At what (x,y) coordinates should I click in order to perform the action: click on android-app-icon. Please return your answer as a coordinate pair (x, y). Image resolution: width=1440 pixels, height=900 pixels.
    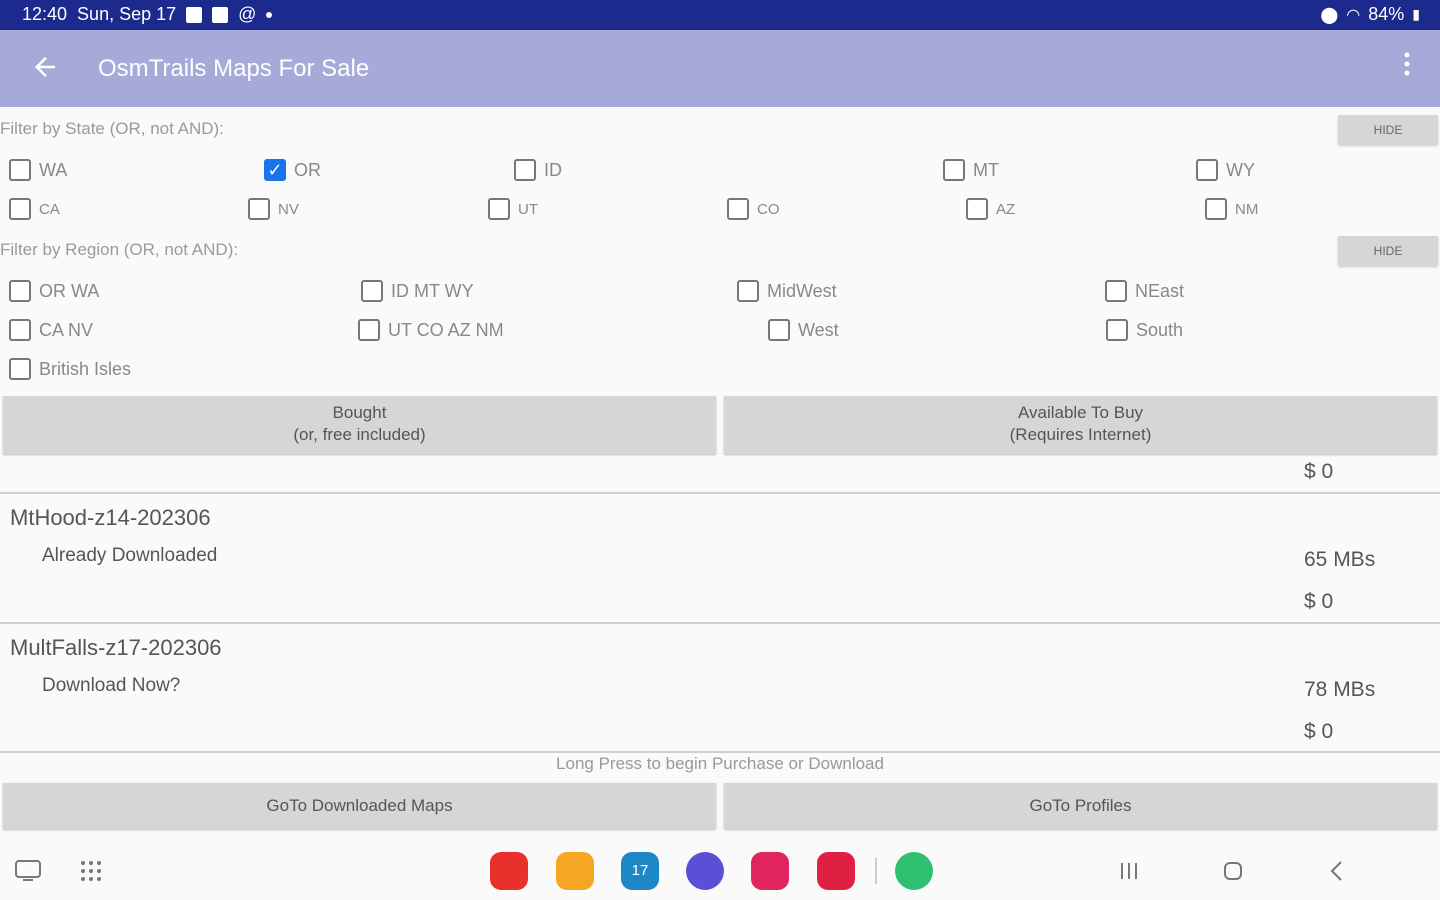
    Looking at the image, I should click on (914, 871).